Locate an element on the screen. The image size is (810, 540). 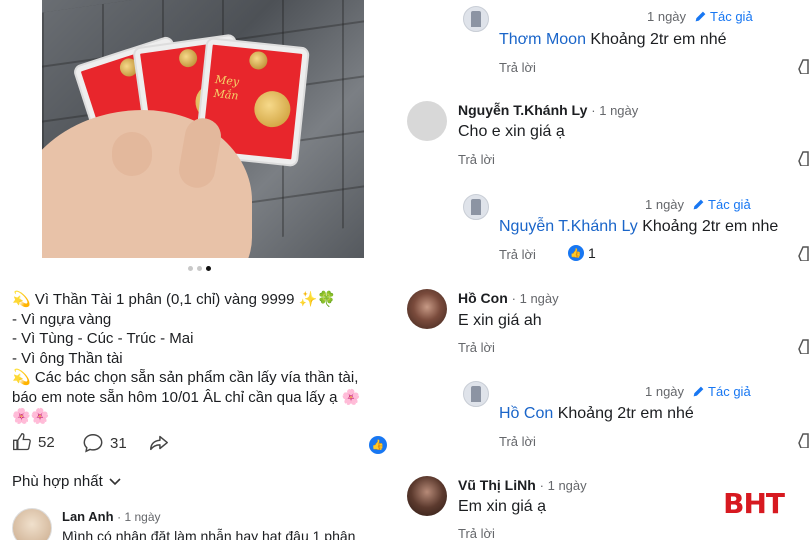
carousel-dot-active is located at coordinates (208, 268).